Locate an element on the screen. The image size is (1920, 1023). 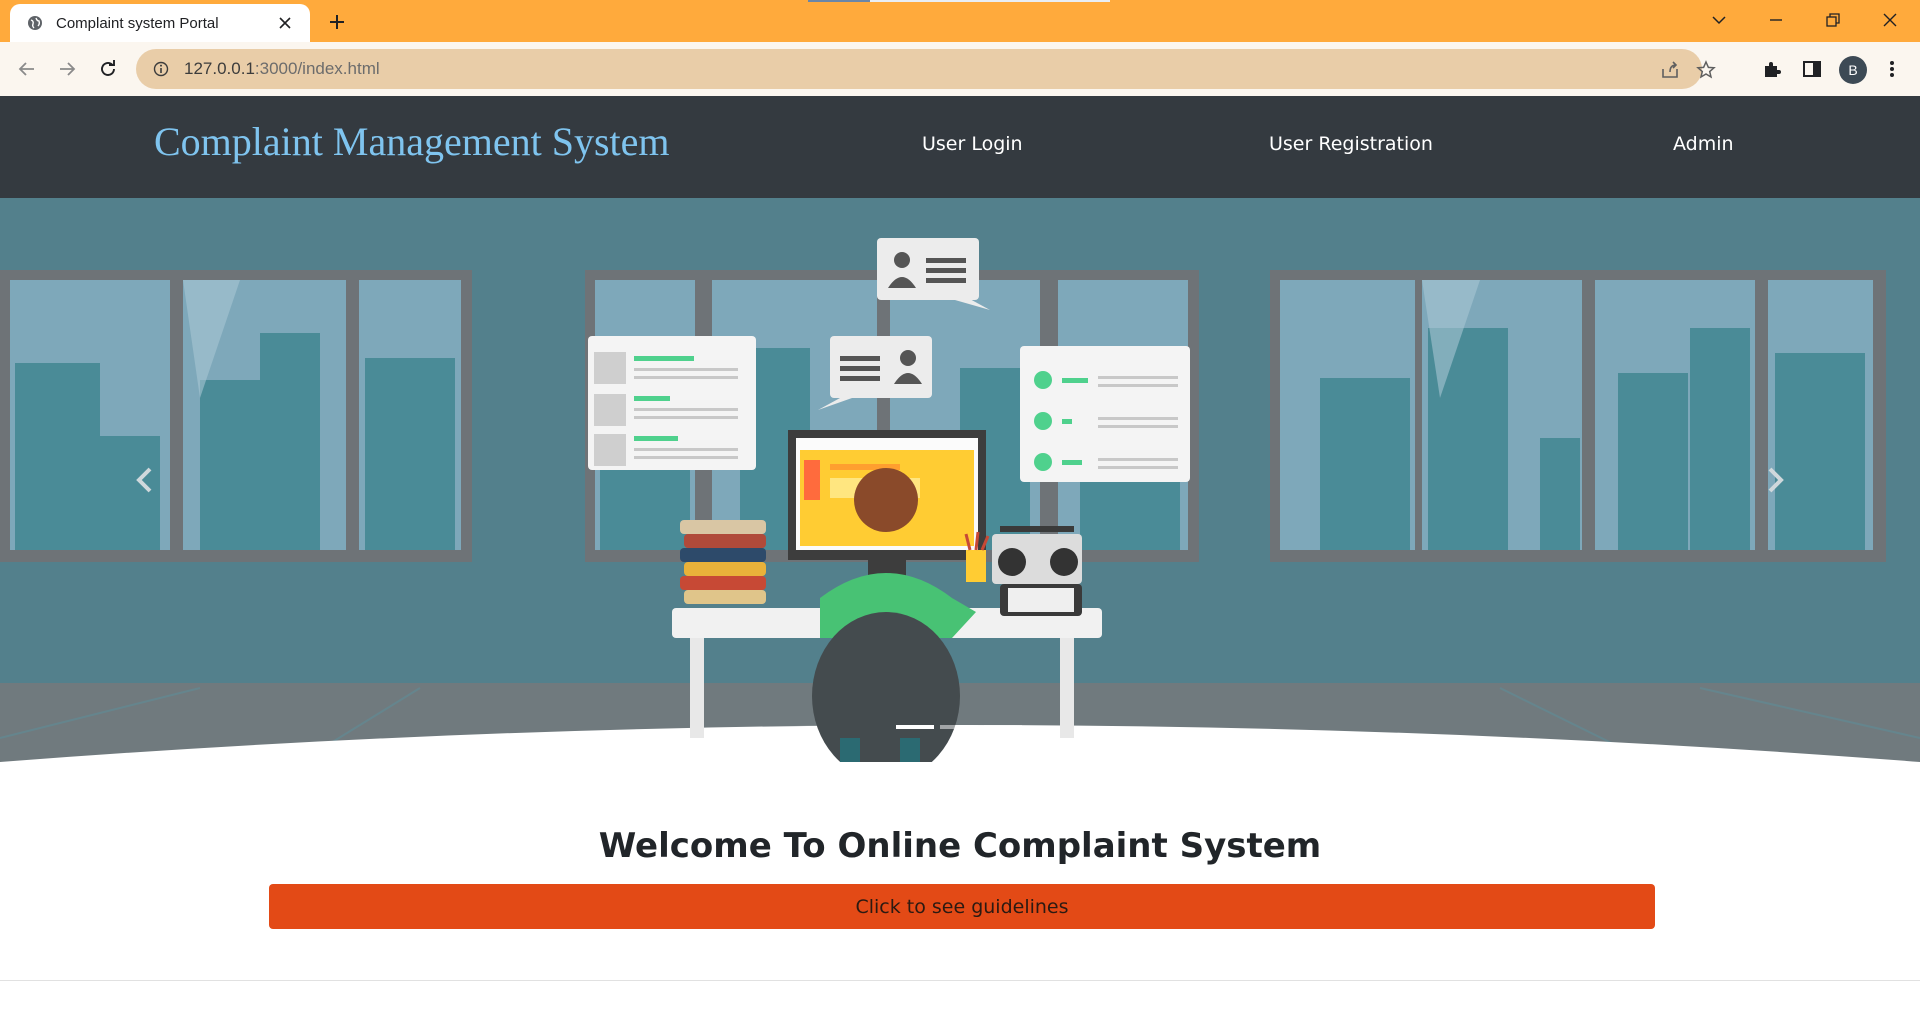
floating-card-right is located at coordinates (1105, 414).